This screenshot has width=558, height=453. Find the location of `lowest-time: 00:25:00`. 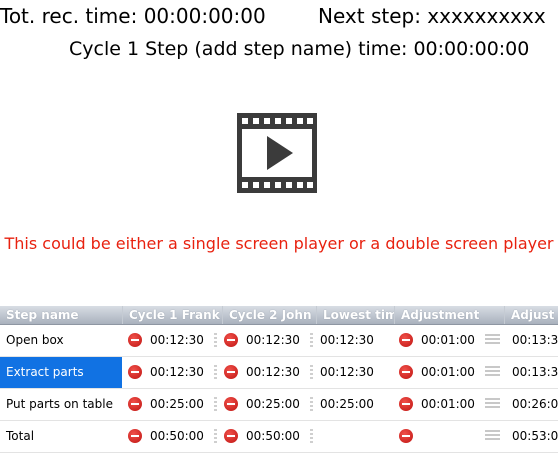

lowest-time: 00:25:00 is located at coordinates (347, 404).